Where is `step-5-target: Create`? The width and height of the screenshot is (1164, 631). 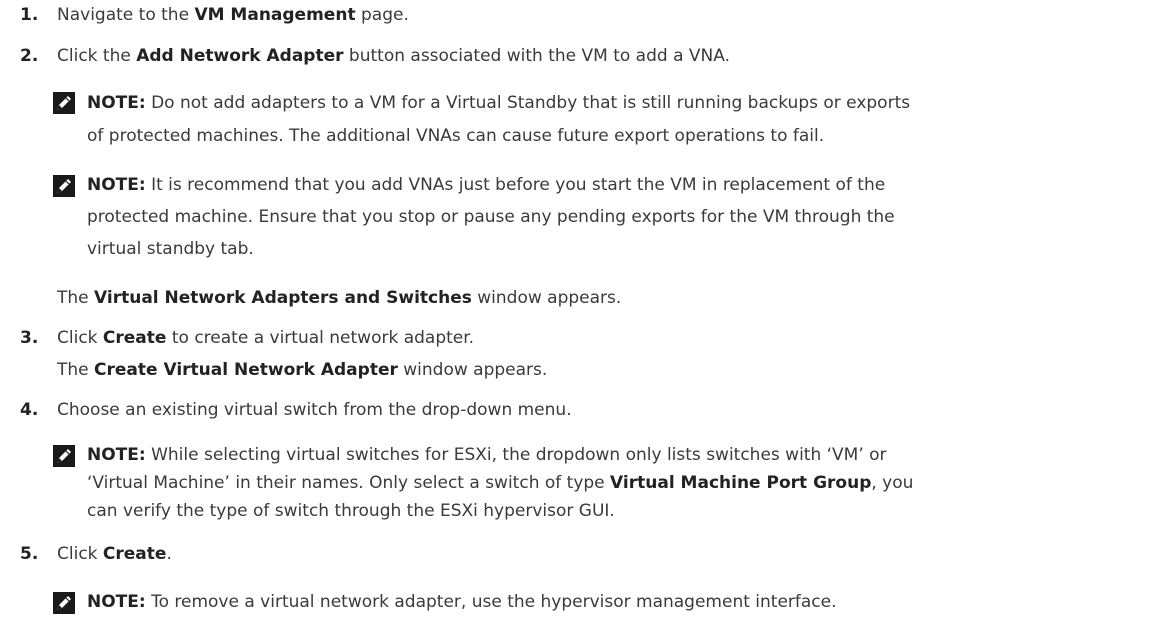
step-5-target: Create is located at coordinates (134, 554).